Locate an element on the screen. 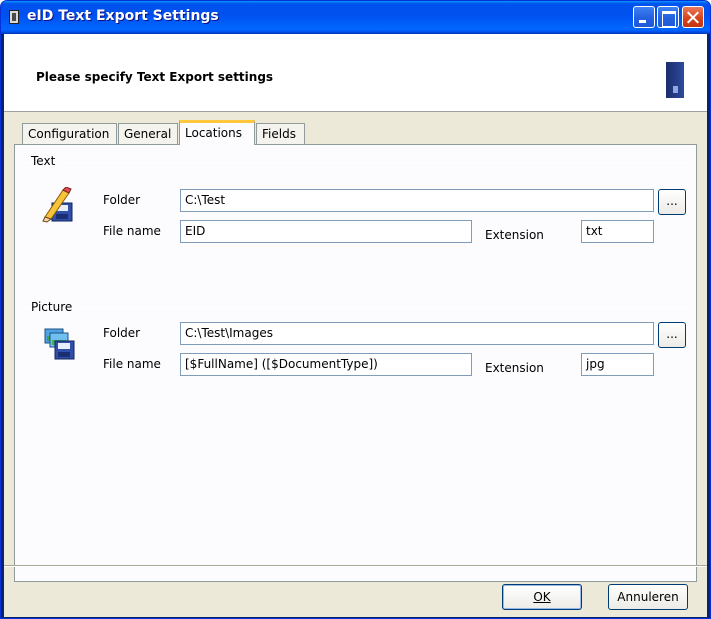  pencil-floppy-icon is located at coordinates (57, 205).